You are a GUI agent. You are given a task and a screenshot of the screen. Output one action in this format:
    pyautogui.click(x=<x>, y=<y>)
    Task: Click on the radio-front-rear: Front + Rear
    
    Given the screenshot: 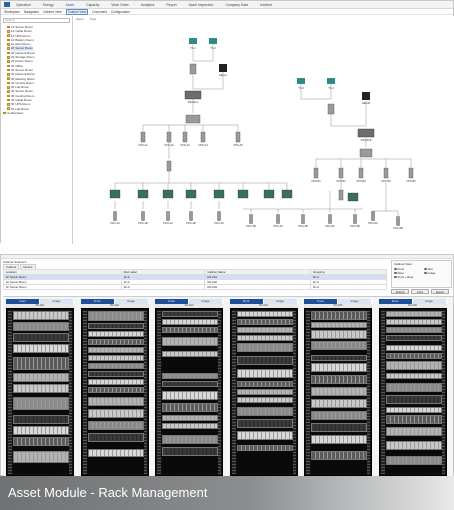 What is the action you would take?
    pyautogui.click(x=409, y=277)
    